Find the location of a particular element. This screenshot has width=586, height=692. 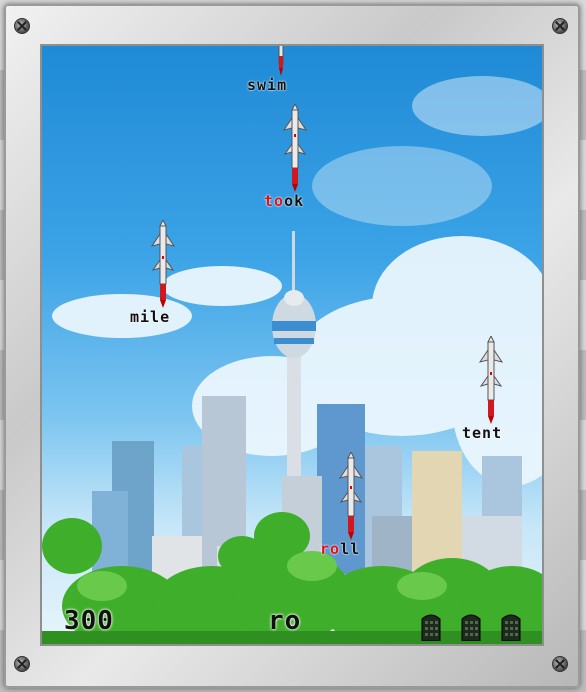

missile-word-mile: mile is located at coordinates (150, 317).